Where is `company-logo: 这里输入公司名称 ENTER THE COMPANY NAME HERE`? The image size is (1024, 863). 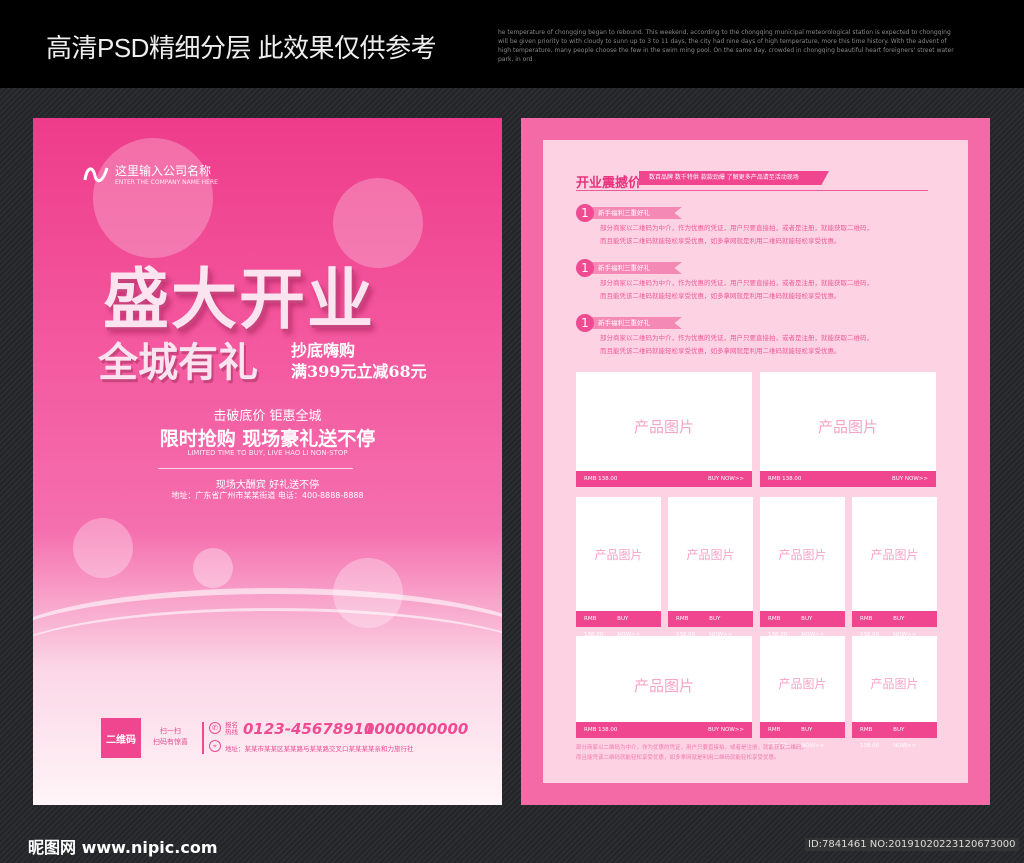
company-logo: 这里输入公司名称 ENTER THE COMPANY NAME HERE is located at coordinates (150, 174).